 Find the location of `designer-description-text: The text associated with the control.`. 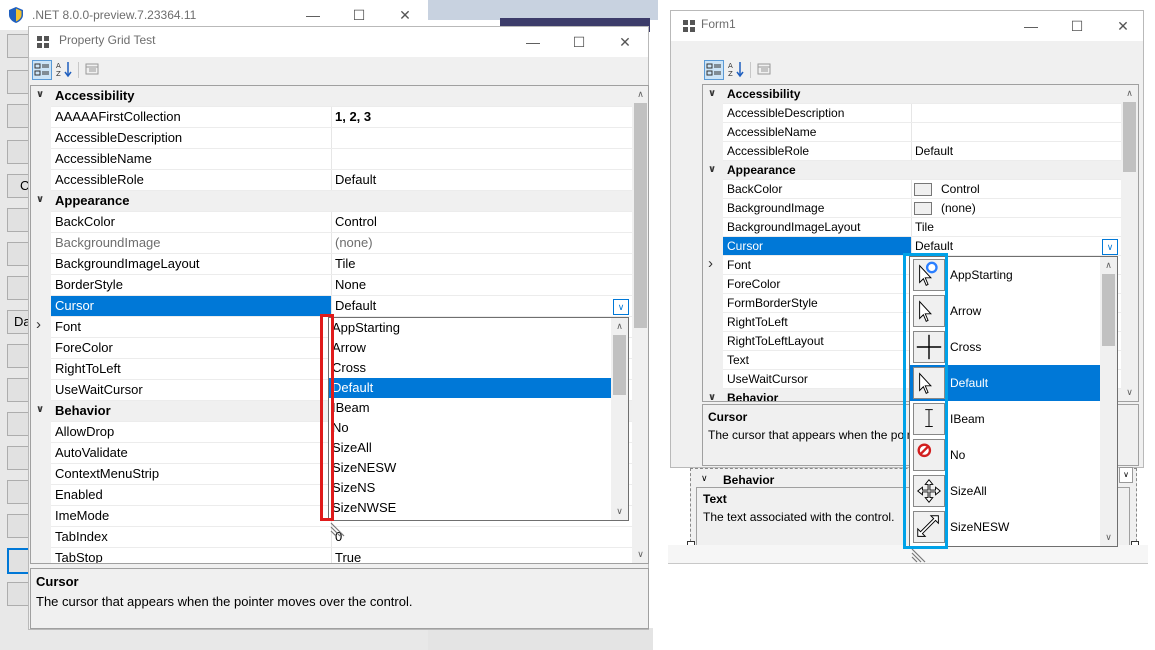

designer-description-text: The text associated with the control. is located at coordinates (799, 517).